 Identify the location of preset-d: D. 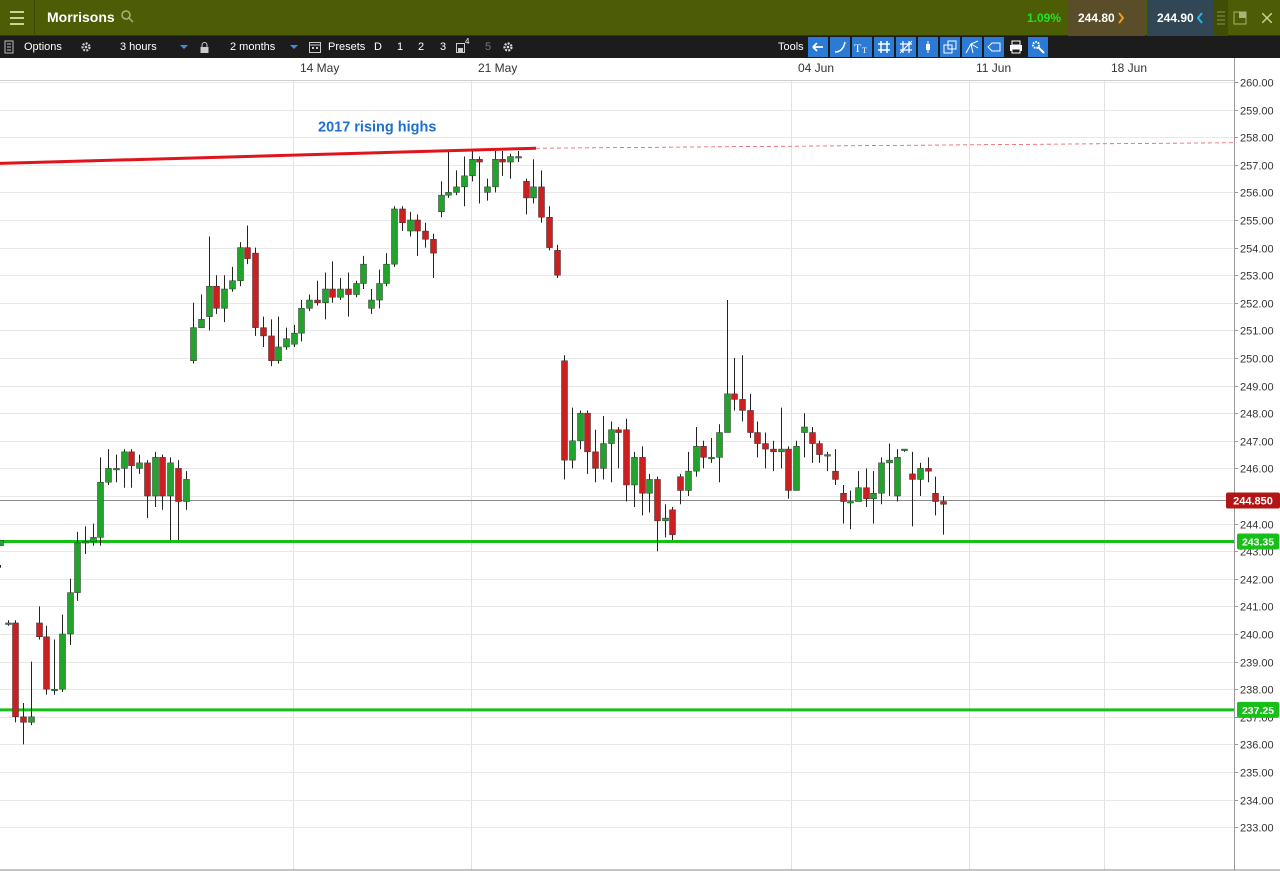
(378, 47).